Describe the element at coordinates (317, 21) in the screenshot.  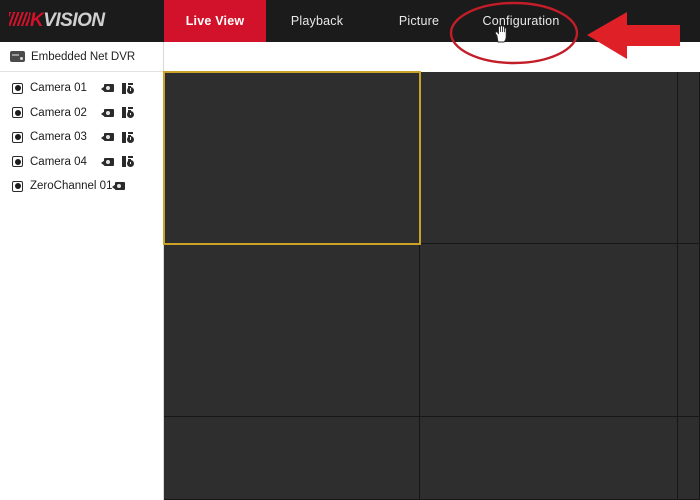
I see `tab-playback: Playback` at that location.